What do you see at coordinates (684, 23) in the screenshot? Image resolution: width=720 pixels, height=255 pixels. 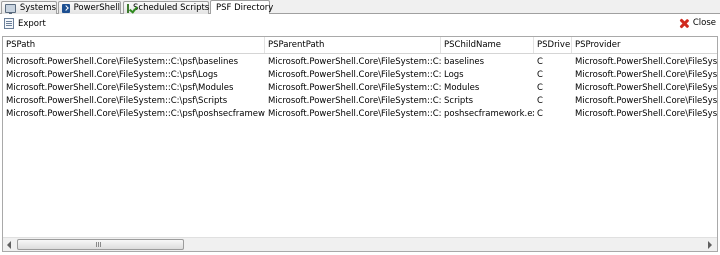 I see `close-icon` at bounding box center [684, 23].